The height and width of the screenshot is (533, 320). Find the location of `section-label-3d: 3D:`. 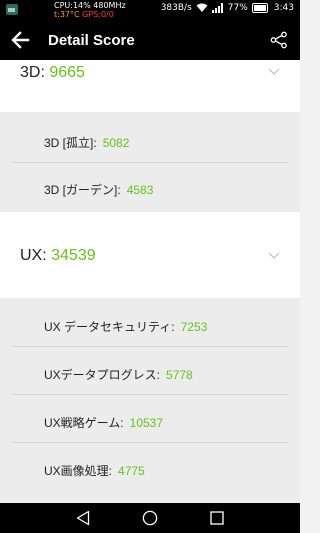

section-label-3d: 3D: is located at coordinates (32, 72).